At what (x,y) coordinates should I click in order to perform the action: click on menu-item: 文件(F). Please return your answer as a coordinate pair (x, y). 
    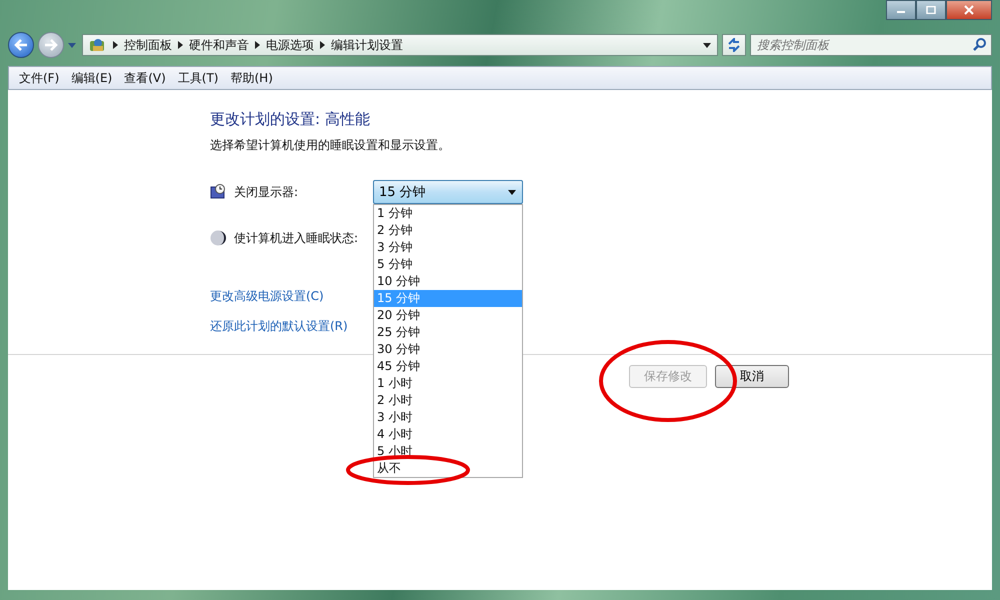
    Looking at the image, I should click on (39, 78).